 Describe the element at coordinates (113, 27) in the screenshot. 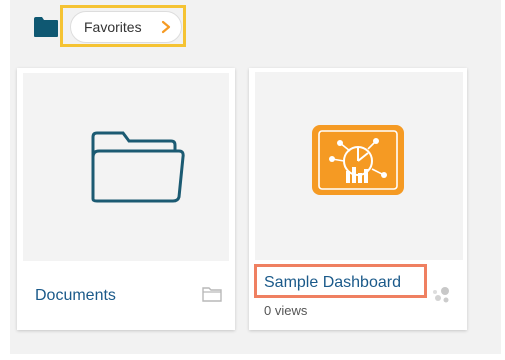

I see `breadcrumb-label: Favorites` at that location.